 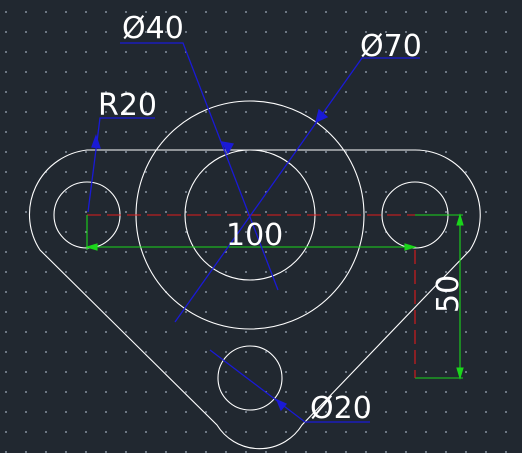 I want to click on dim-text-dia20: Ø20, so click(x=341, y=408).